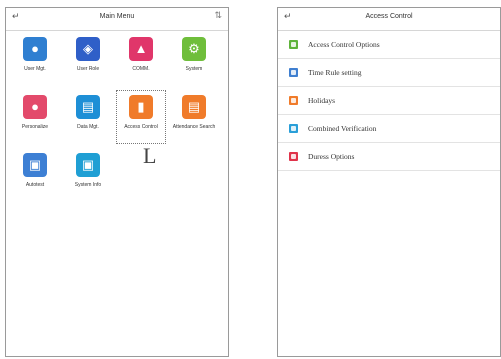 This screenshot has height=359, width=501. I want to click on list-item-time-rule-setting: Time Rule setting, so click(389, 73).